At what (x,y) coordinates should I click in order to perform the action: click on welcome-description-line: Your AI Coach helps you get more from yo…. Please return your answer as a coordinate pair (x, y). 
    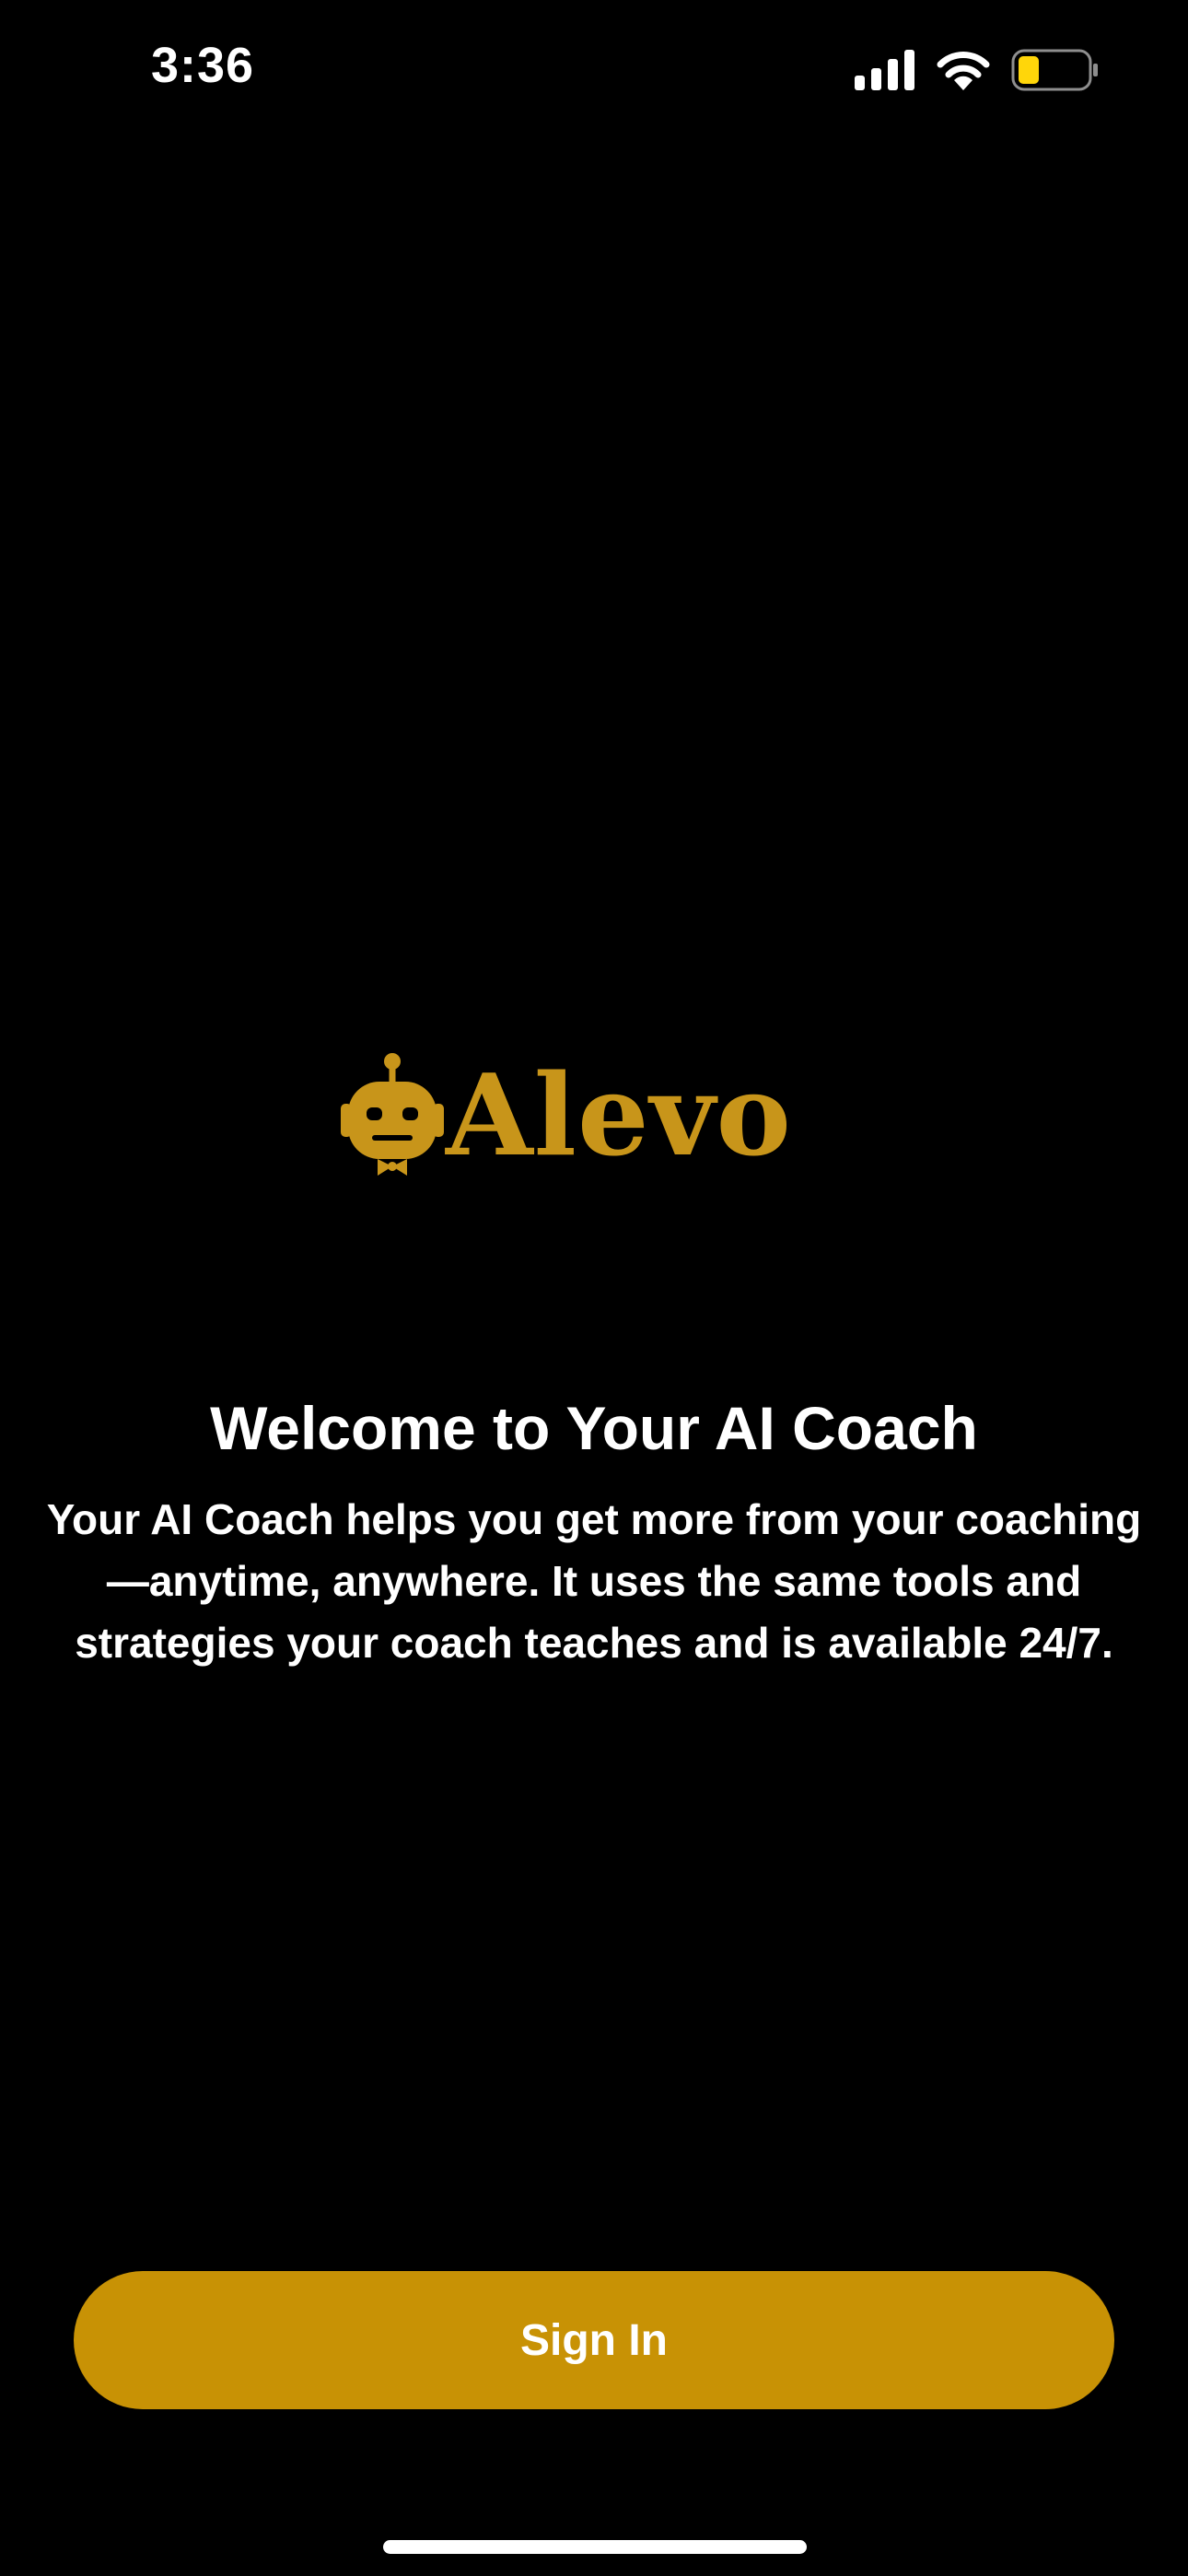
    Looking at the image, I should click on (594, 1519).